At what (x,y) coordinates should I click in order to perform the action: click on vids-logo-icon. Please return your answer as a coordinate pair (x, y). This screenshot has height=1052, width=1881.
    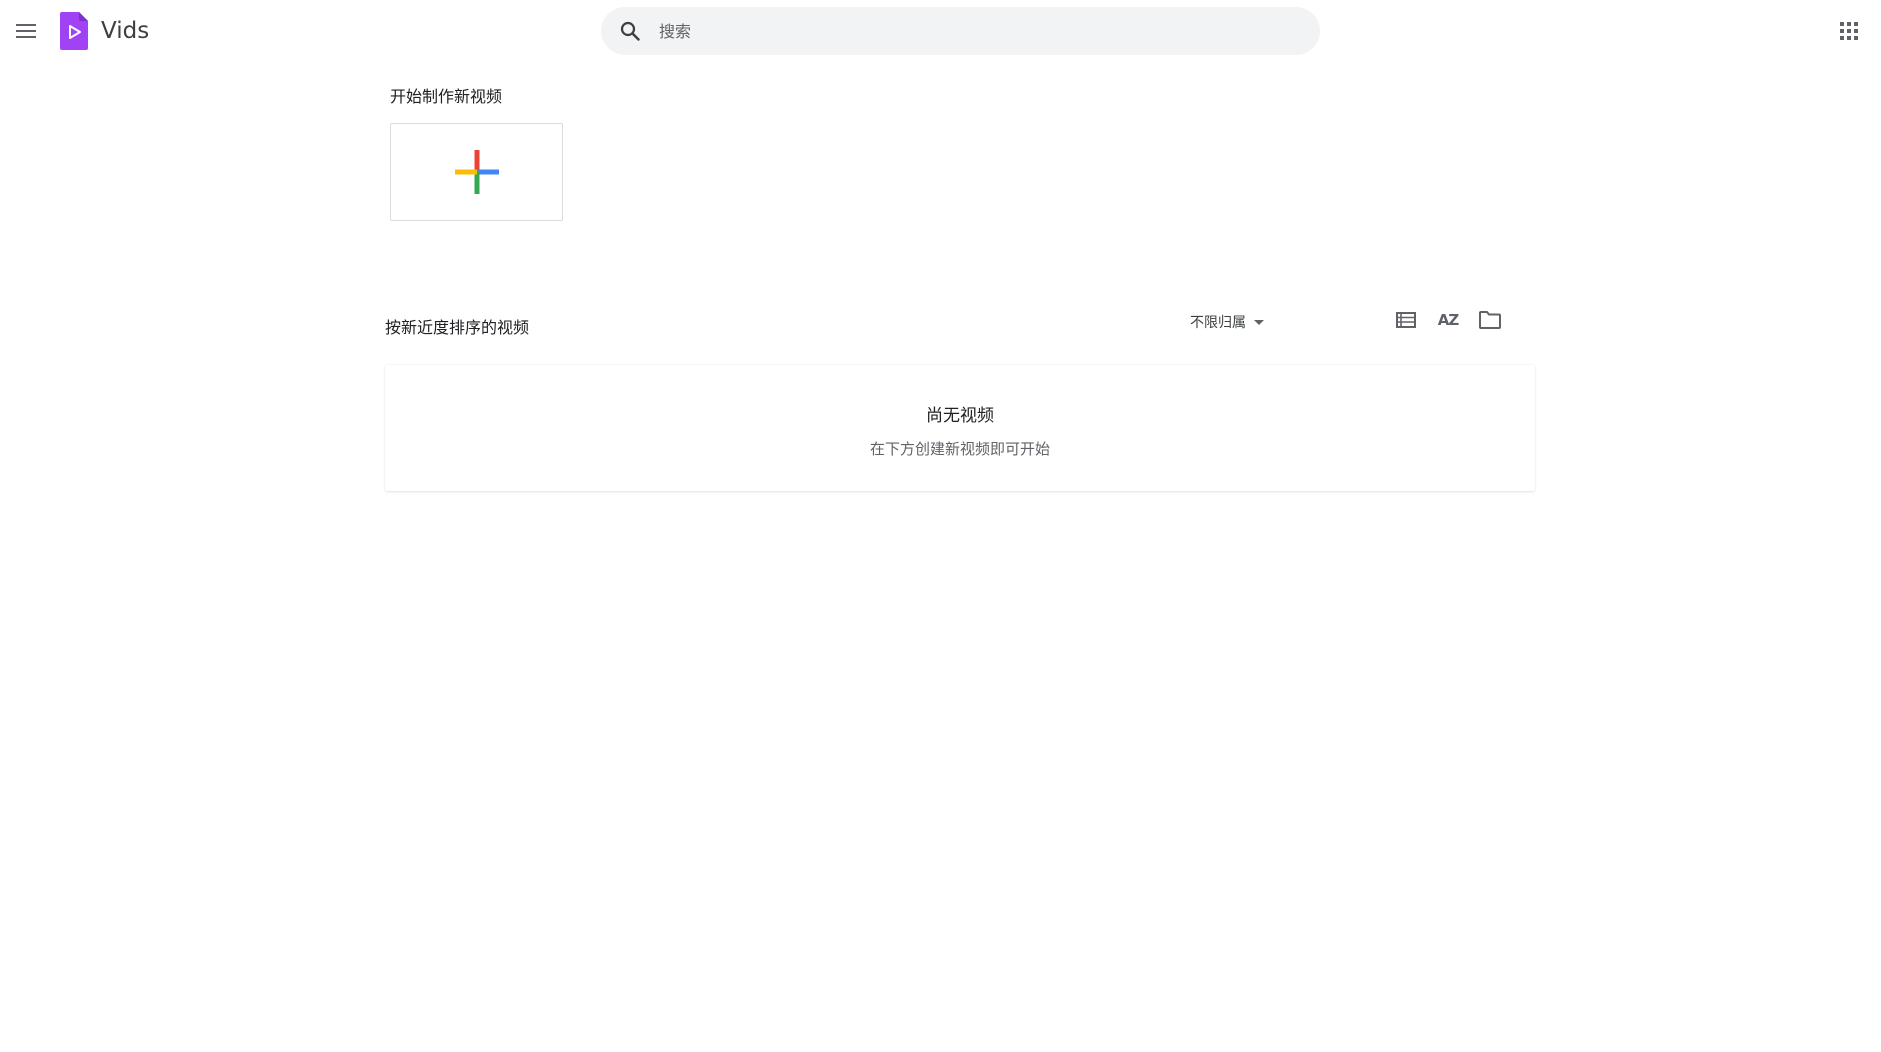
    Looking at the image, I should click on (74, 31).